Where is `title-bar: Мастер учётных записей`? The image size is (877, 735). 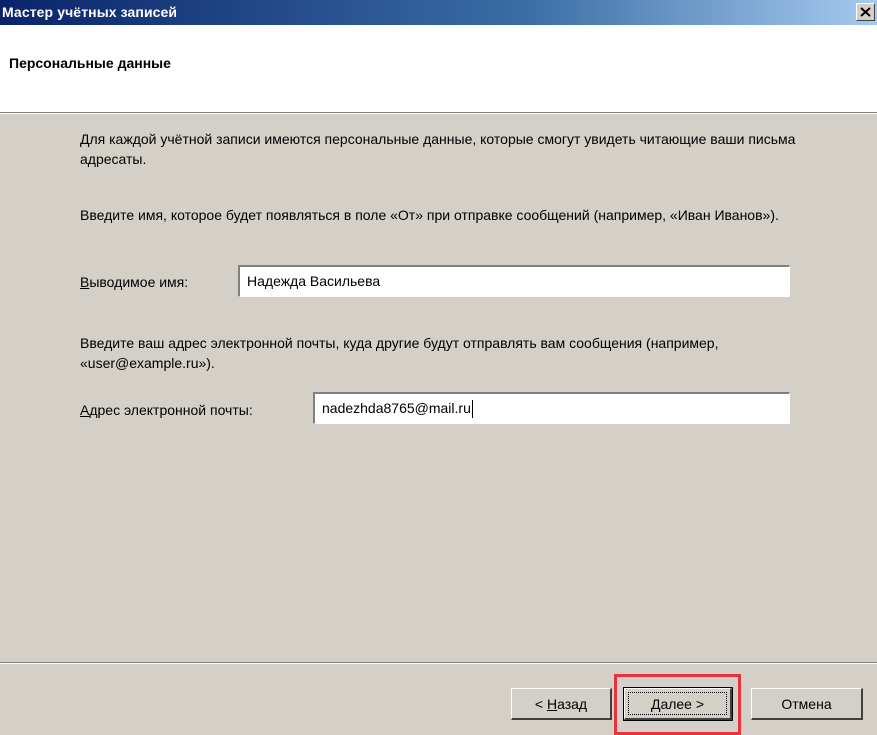 title-bar: Мастер учётных записей is located at coordinates (438, 12).